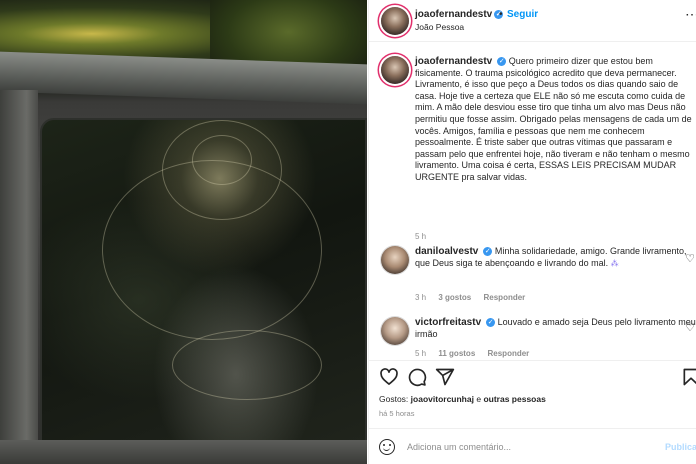  What do you see at coordinates (442, 399) in the screenshot?
I see `likes-user: joaovitorcunhaj` at bounding box center [442, 399].